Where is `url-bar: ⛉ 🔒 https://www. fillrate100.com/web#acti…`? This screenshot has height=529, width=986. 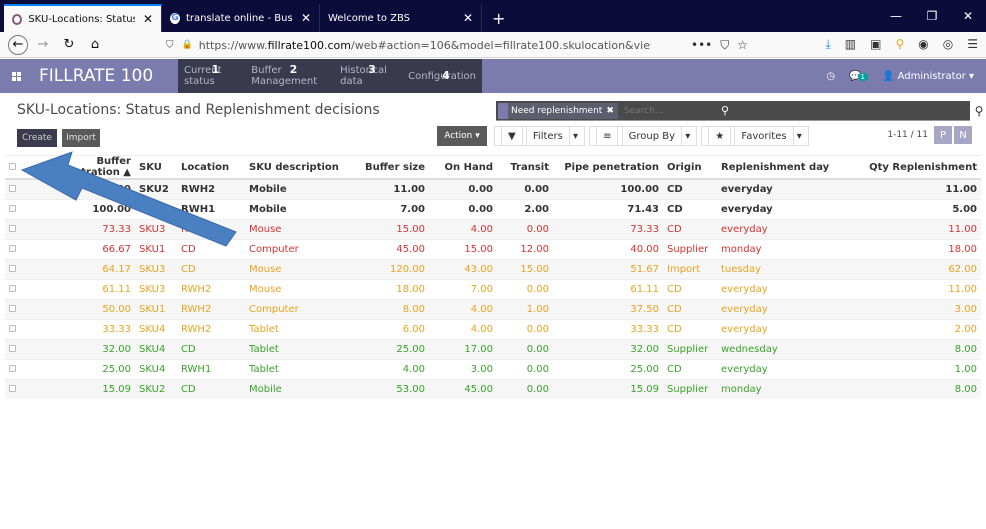
url-bar: ⛉ 🔒 https://www. fillrate100.com/web#acti… is located at coordinates (457, 45).